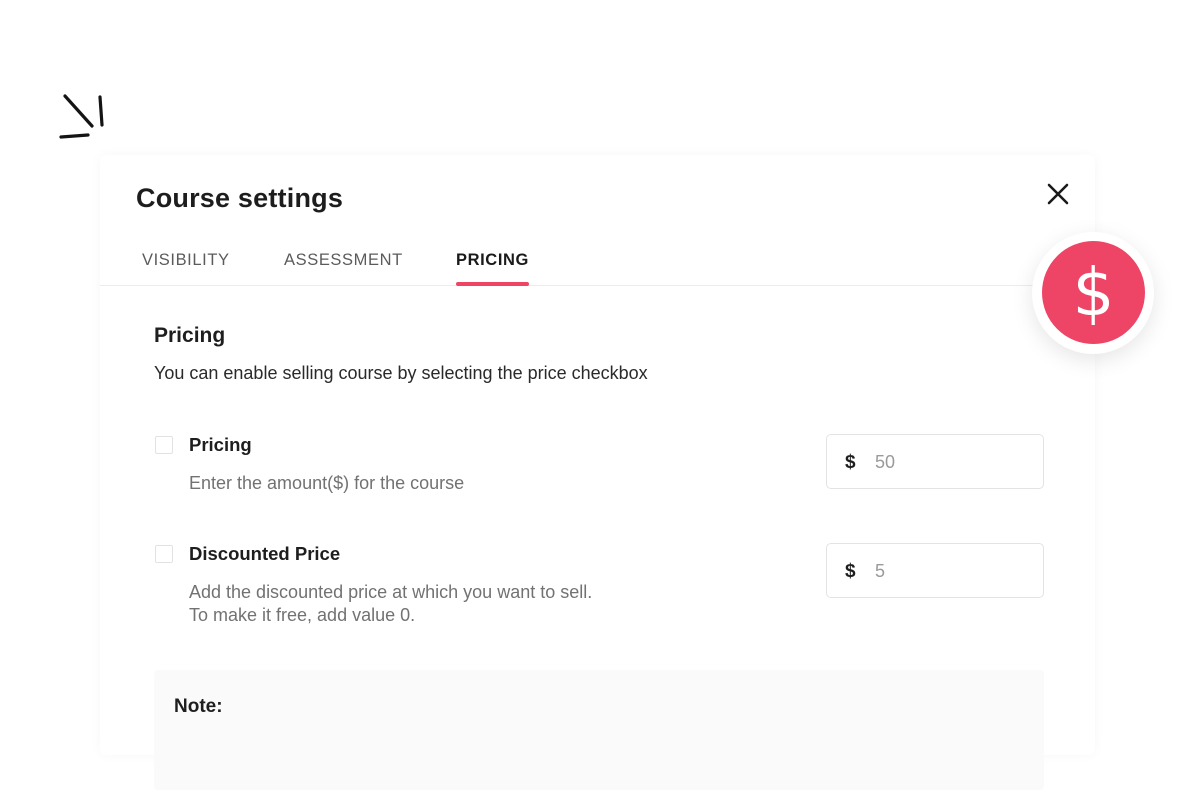 This screenshot has height=790, width=1200. I want to click on discounted-price-field: $, so click(935, 570).